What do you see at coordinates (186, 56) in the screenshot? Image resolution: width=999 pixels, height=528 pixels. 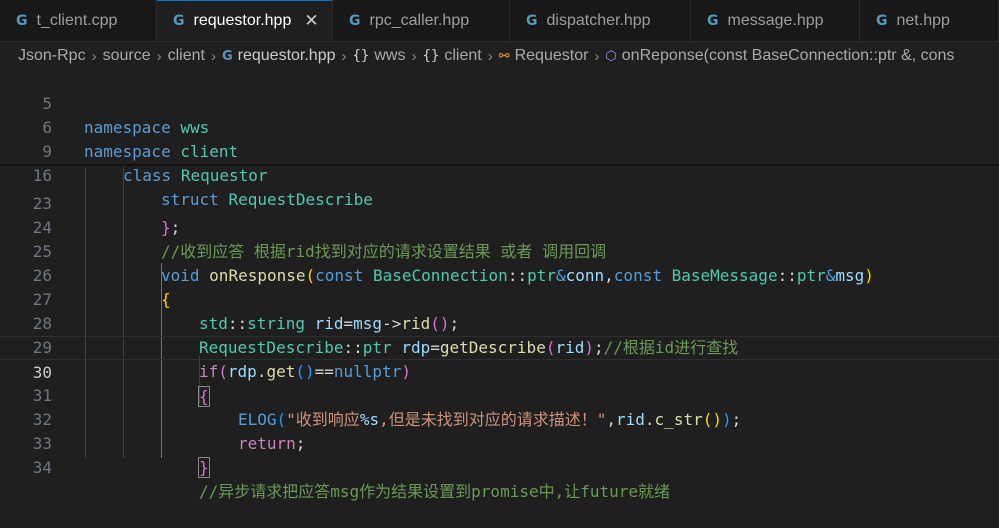 I see `breadcrumb-item-client-folder: client` at bounding box center [186, 56].